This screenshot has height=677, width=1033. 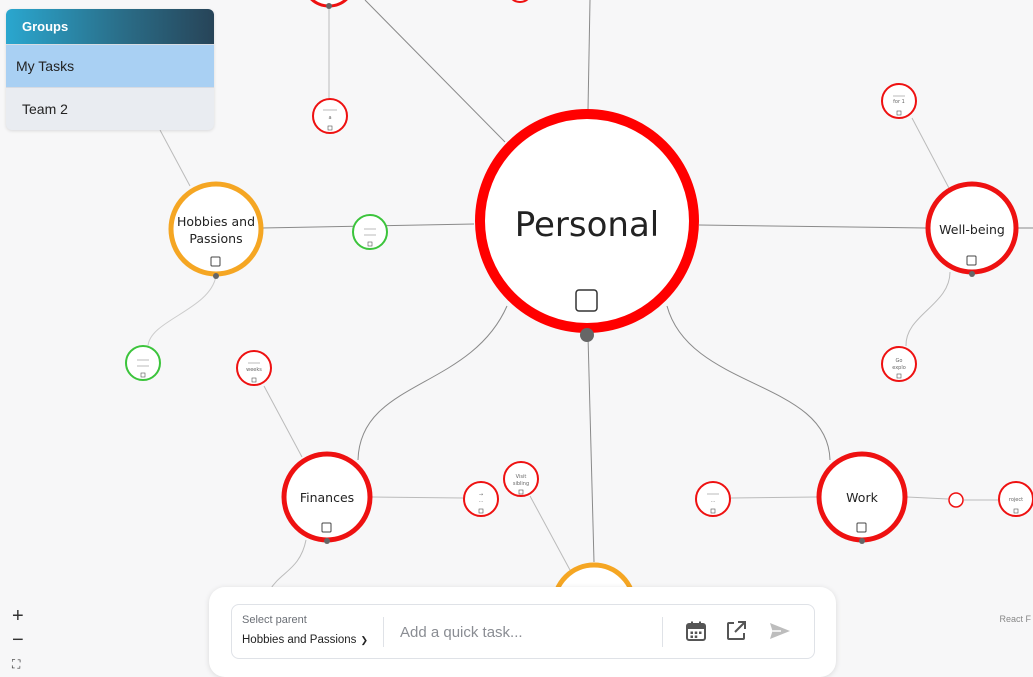 I want to click on small-node-label: Go, so click(x=899, y=361).